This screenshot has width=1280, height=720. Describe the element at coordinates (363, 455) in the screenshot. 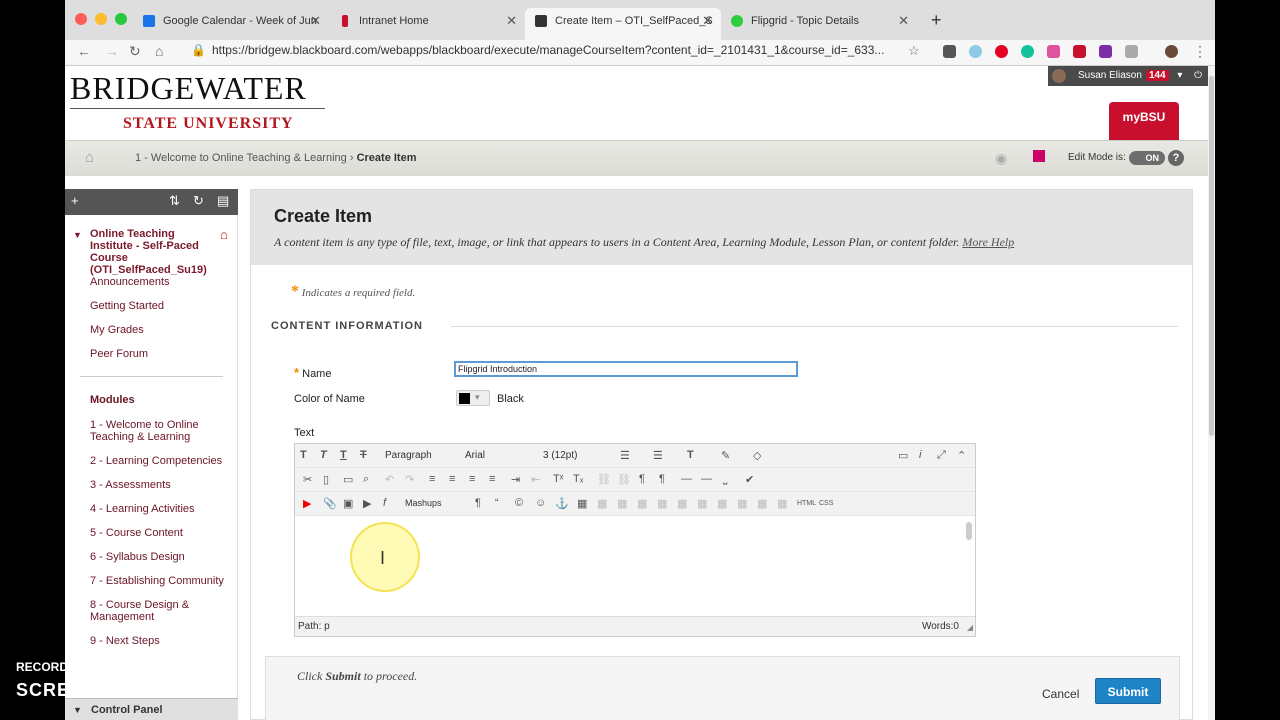

I see `strikethrough-icon: T` at that location.